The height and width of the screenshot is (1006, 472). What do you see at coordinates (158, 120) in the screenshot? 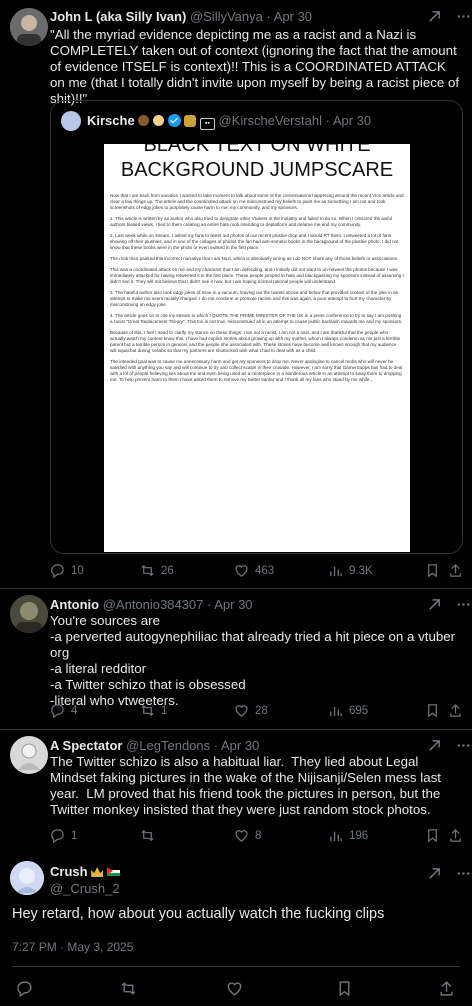
I see `emoji-icon` at bounding box center [158, 120].